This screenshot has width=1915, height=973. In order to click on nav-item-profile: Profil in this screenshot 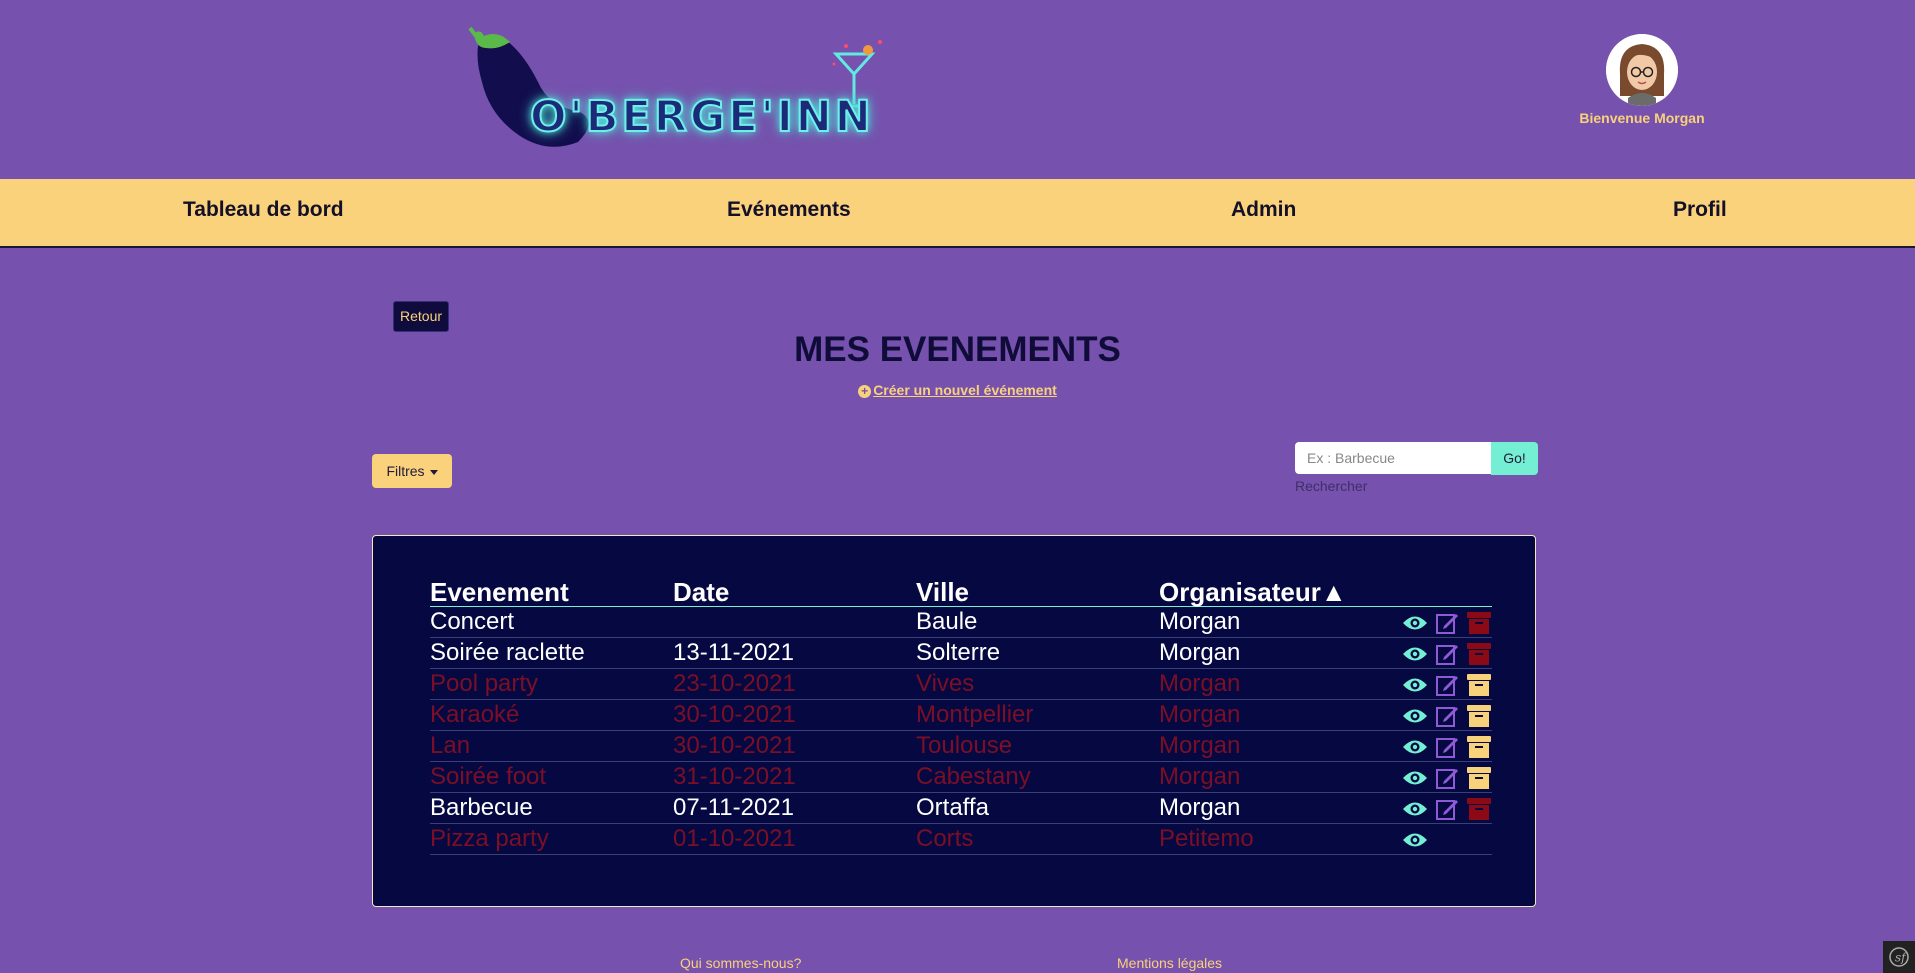, I will do `click(1700, 210)`.